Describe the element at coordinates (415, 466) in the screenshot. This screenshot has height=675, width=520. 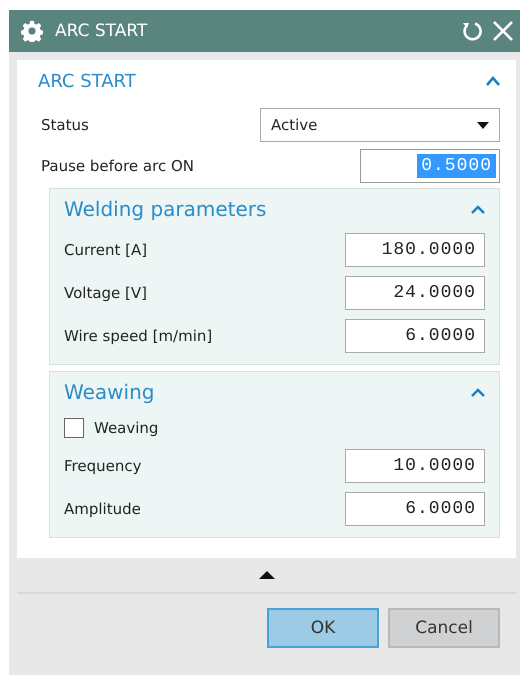
I see `number-field: 10.0000` at that location.